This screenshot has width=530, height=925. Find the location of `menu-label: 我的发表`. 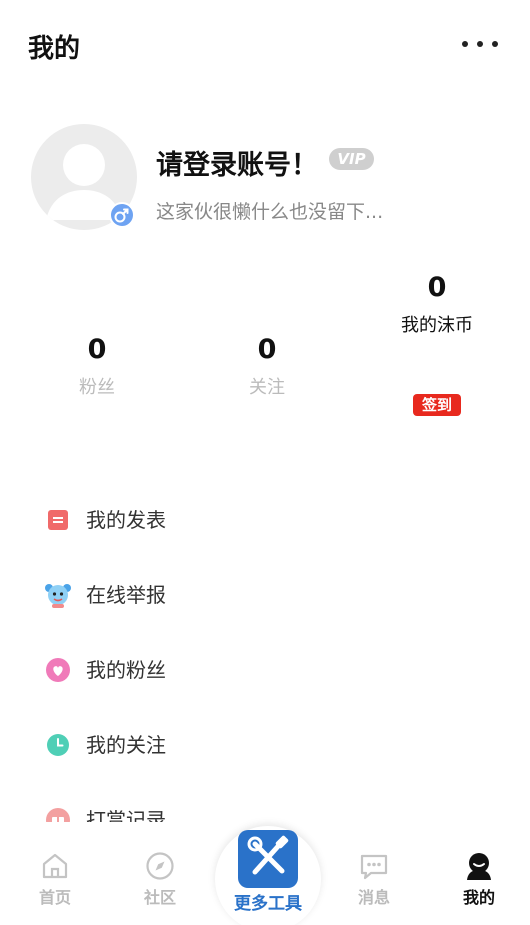

menu-label: 我的发表 is located at coordinates (126, 520).